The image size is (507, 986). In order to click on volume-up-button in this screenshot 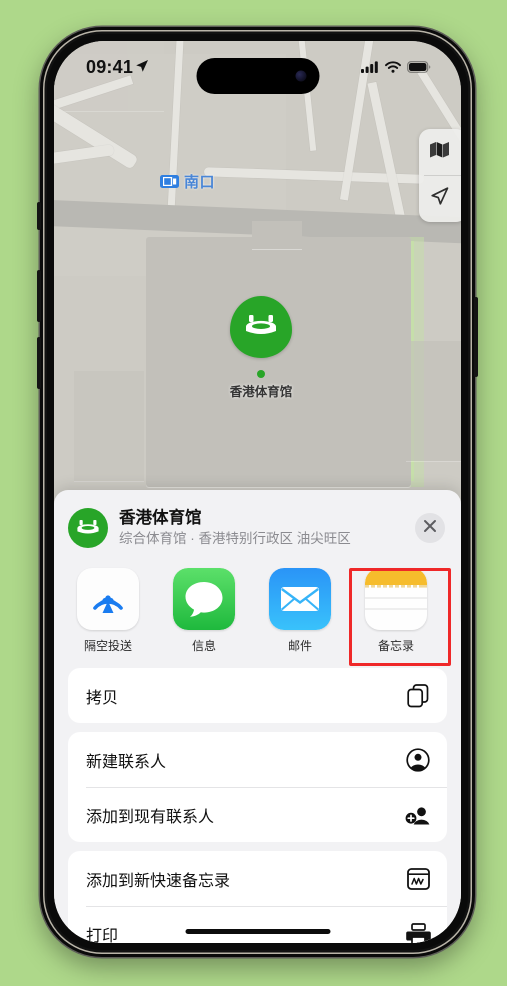, I will do `click(39, 296)`.